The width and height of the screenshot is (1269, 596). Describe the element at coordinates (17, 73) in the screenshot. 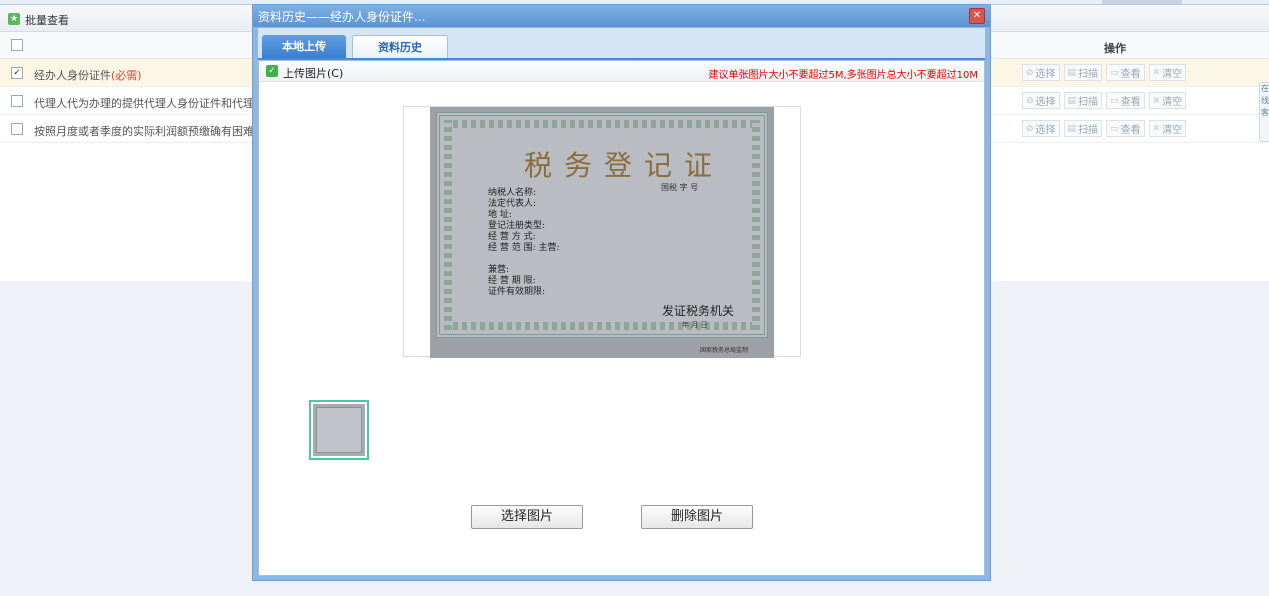

I see `row-checkbox: ✓` at that location.